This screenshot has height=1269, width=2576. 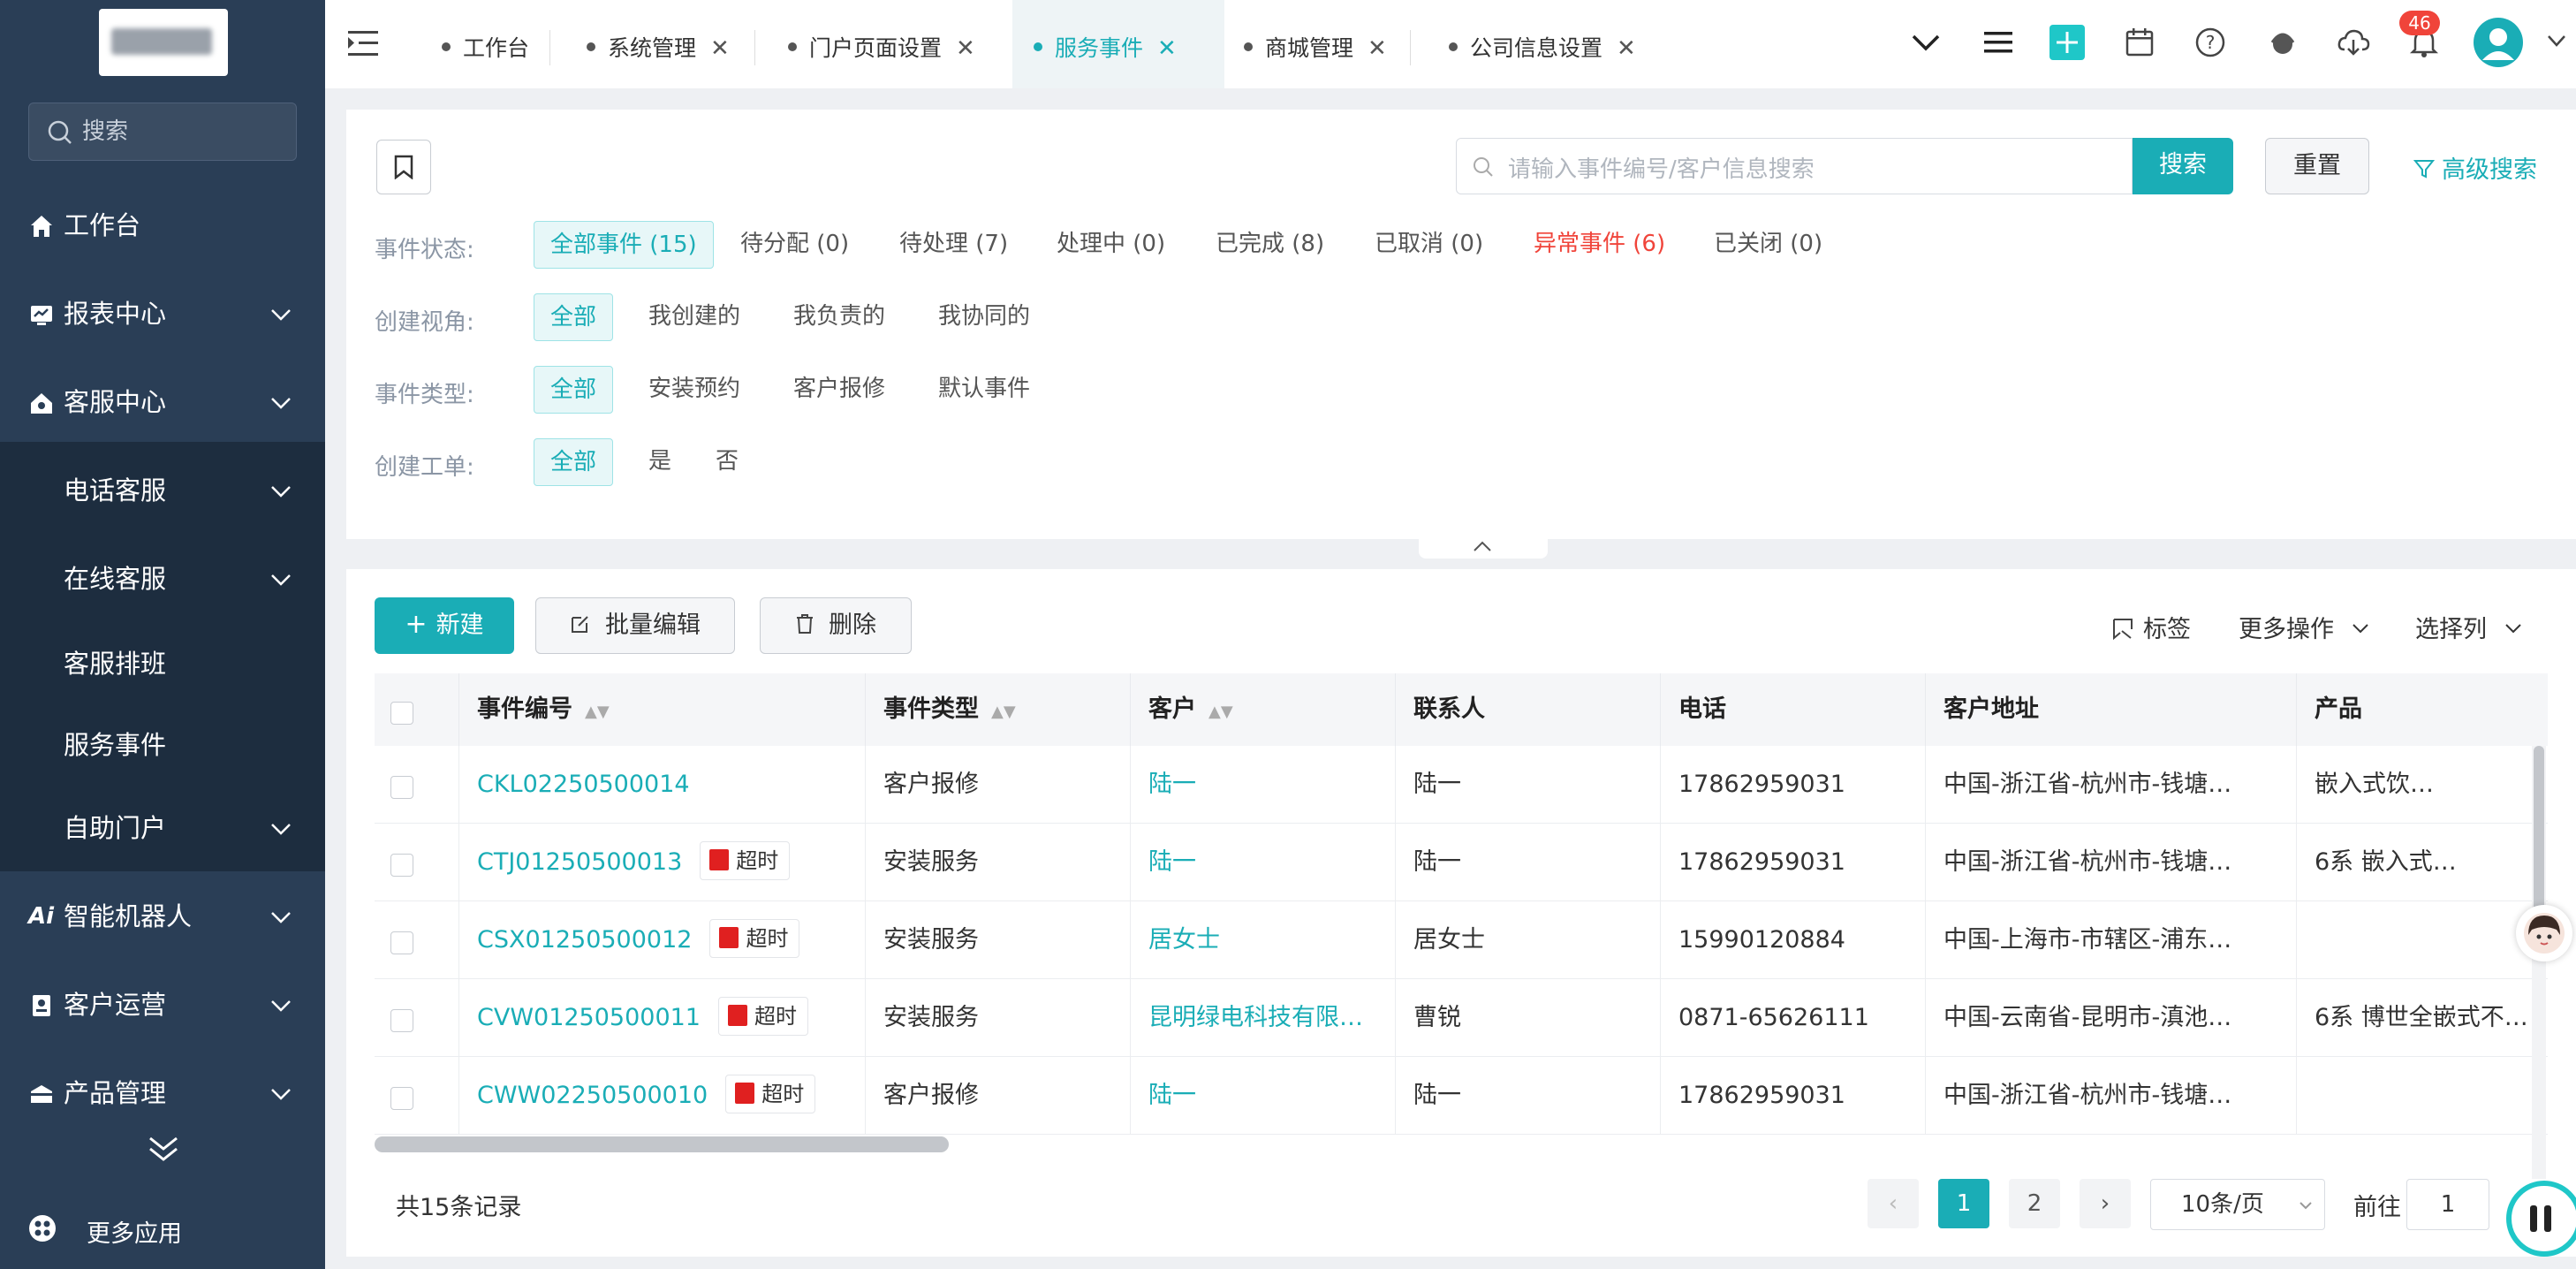 I want to click on view-chip-collaborating: 我协同的, so click(x=984, y=317).